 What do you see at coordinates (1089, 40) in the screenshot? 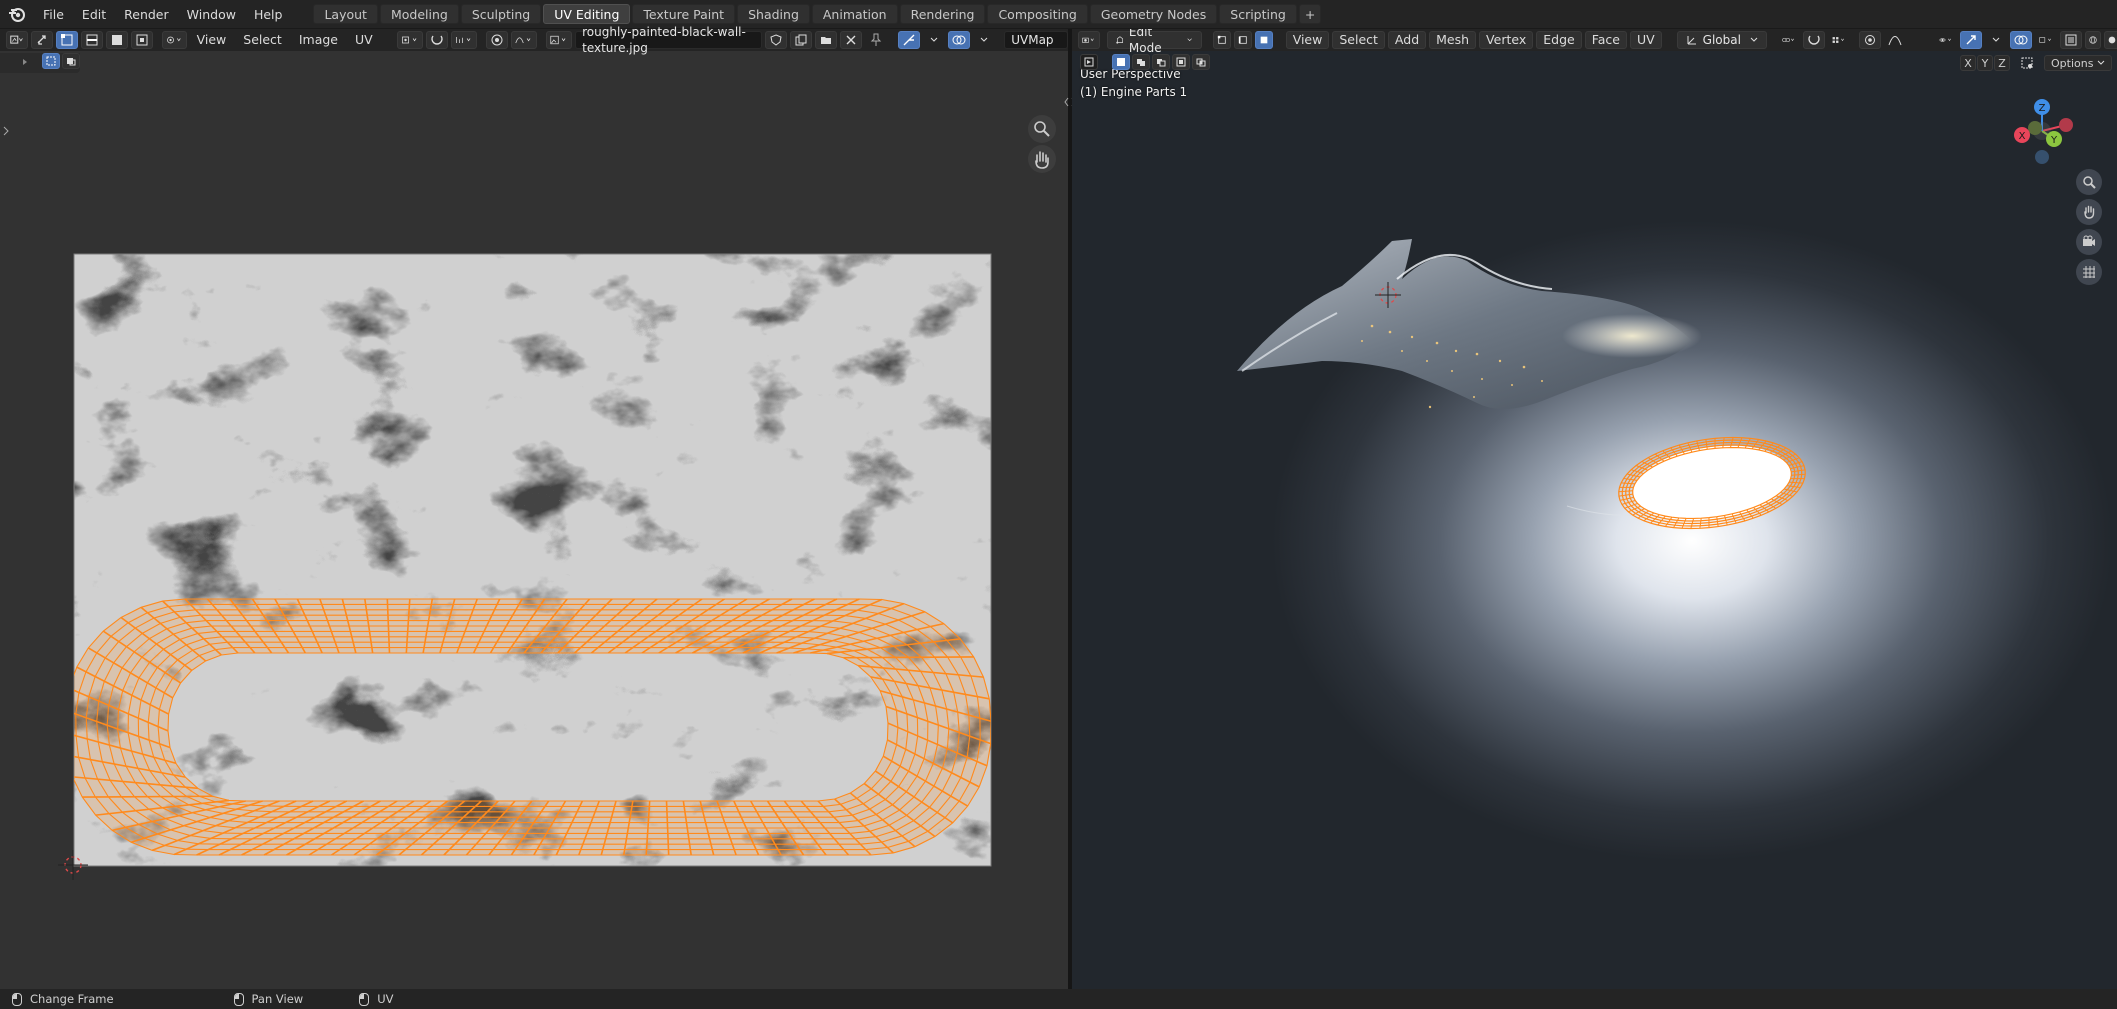
I see `viewport-editor-type-icon` at bounding box center [1089, 40].